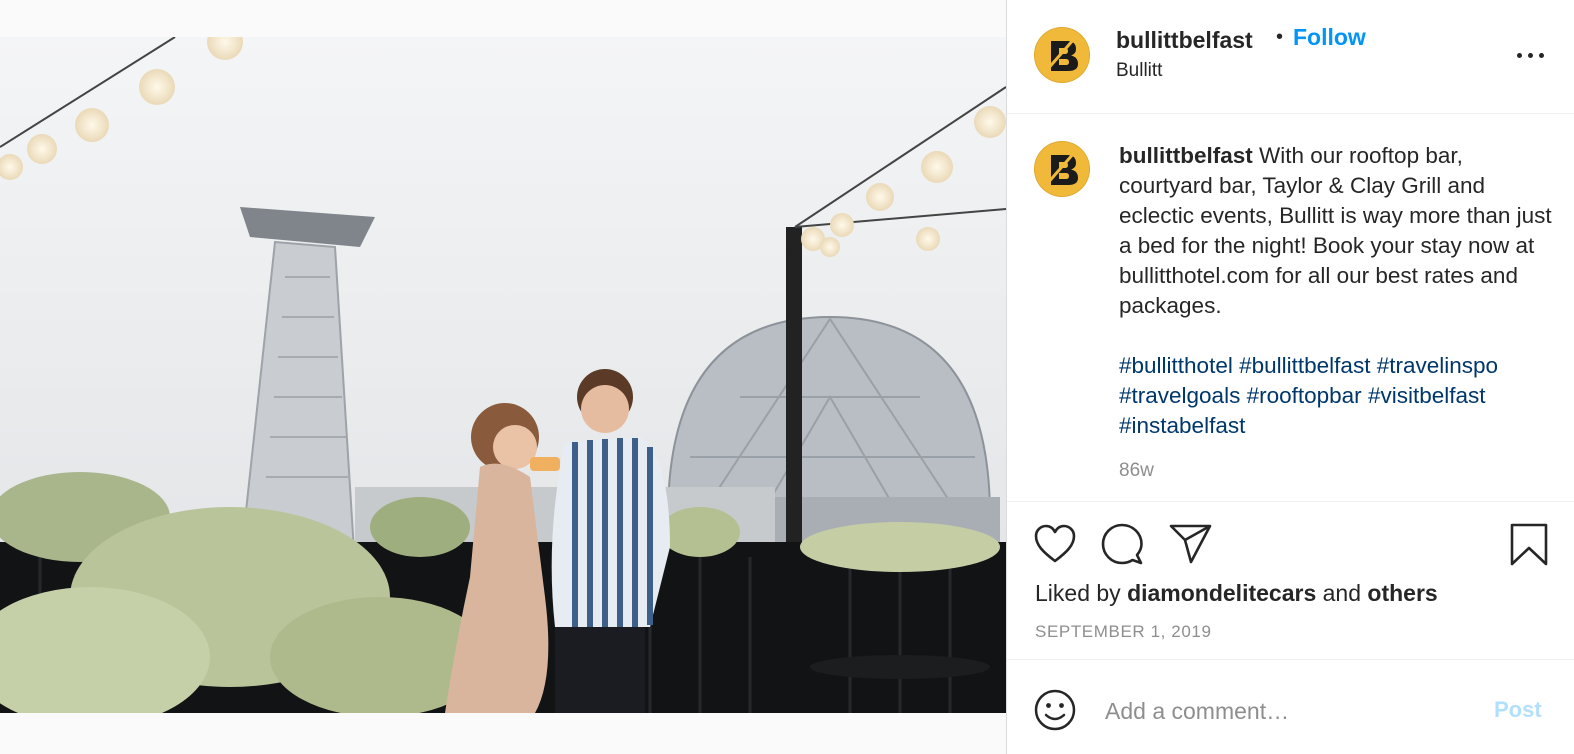  What do you see at coordinates (1139, 71) in the screenshot?
I see `location-link: Bullitt` at bounding box center [1139, 71].